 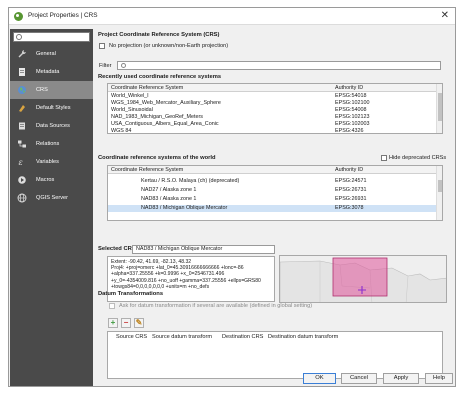 What do you see at coordinates (22, 180) in the screenshot?
I see `macros-icon` at bounding box center [22, 180].